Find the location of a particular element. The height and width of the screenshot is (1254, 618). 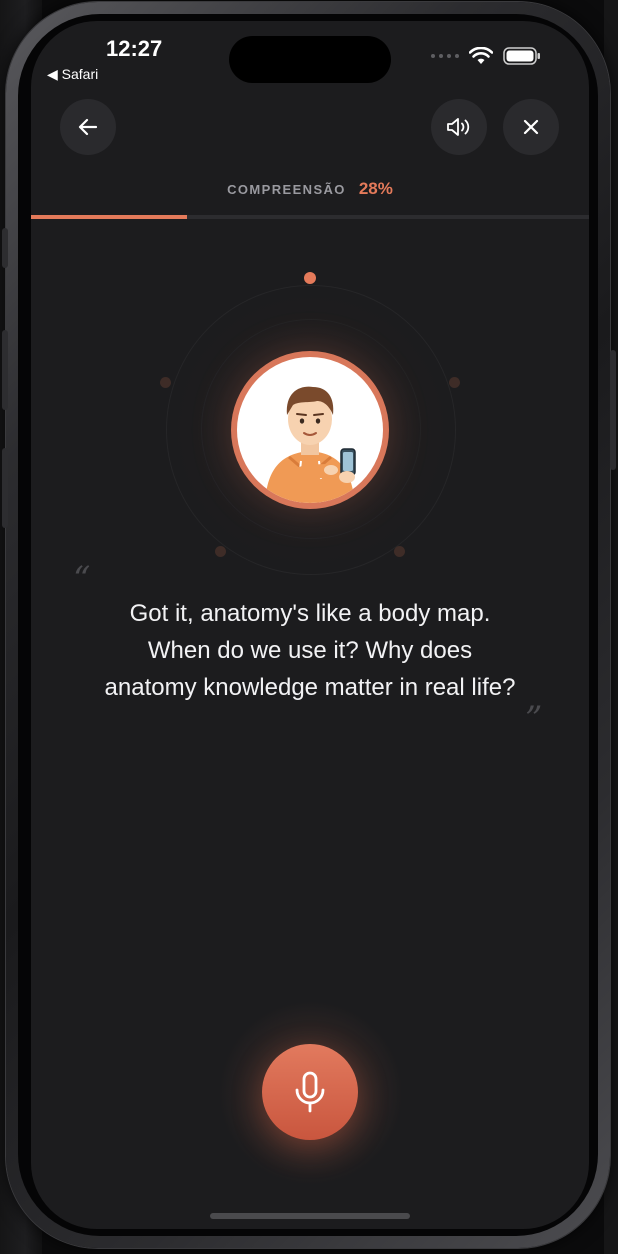

arrow-left-icon is located at coordinates (88, 127).